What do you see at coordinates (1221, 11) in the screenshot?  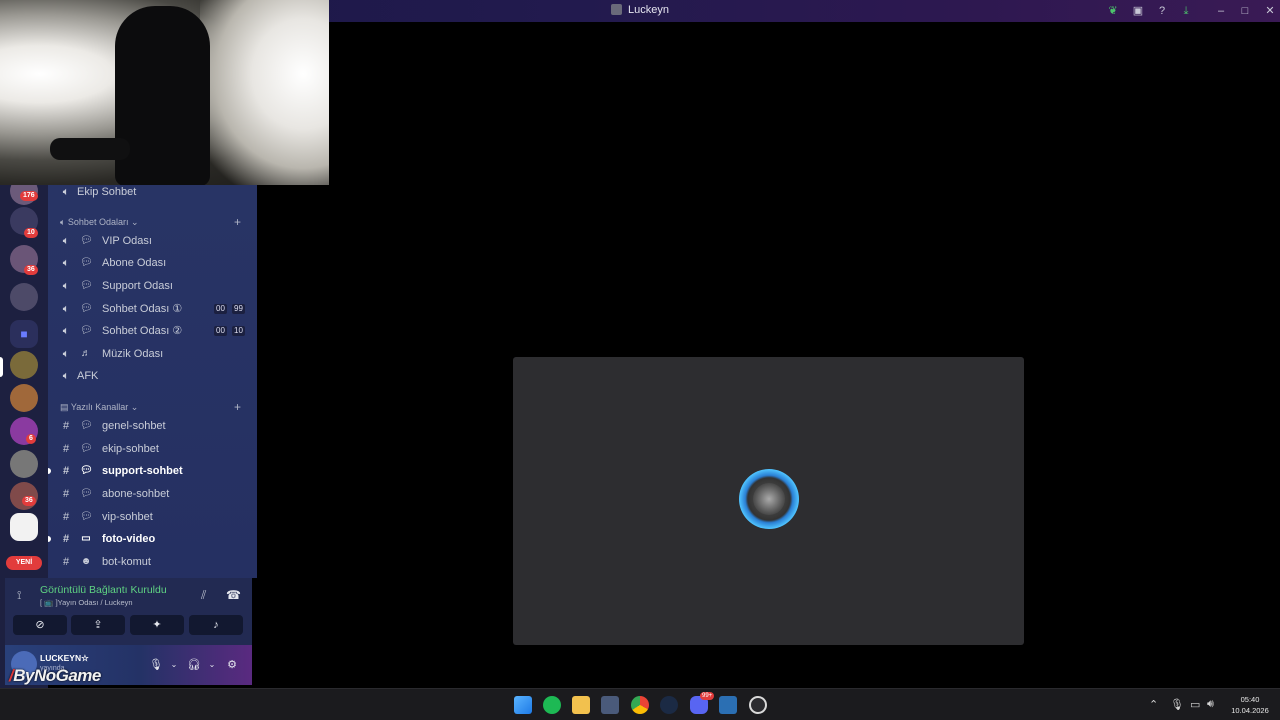 I see `minimize-icon: –` at bounding box center [1221, 11].